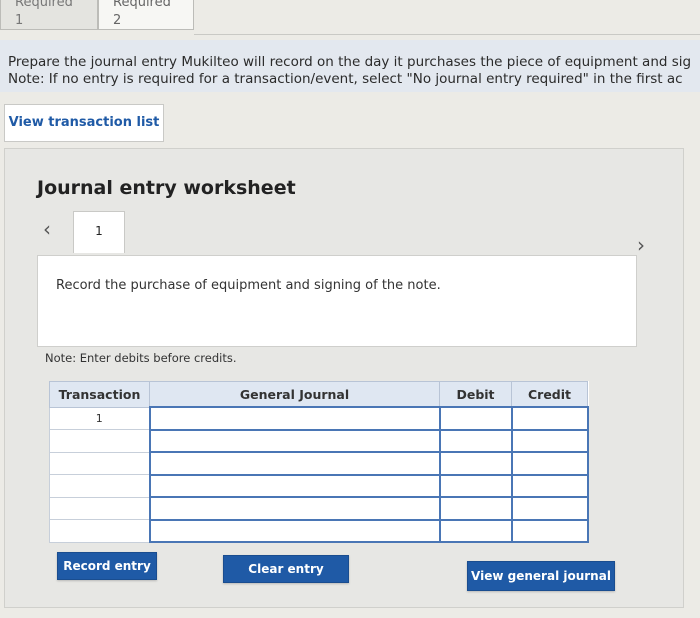  What do you see at coordinates (99, 418) in the screenshot?
I see `transaction-cell: 1` at bounding box center [99, 418].